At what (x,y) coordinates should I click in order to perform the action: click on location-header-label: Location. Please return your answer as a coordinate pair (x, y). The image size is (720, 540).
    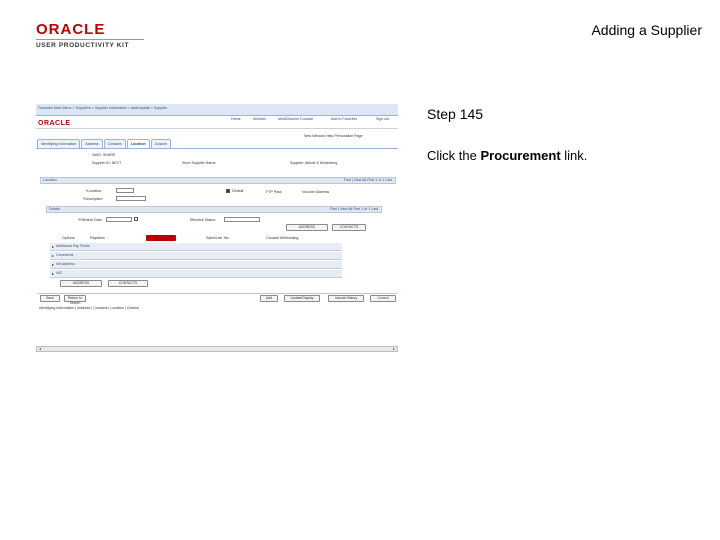
    Looking at the image, I should click on (50, 180).